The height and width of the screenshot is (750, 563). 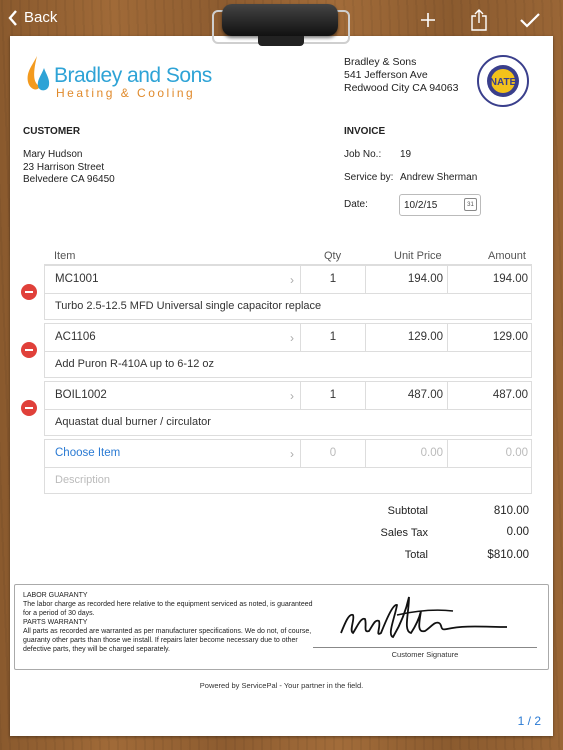 I want to click on nate-badge-text: NATE, so click(x=503, y=82).